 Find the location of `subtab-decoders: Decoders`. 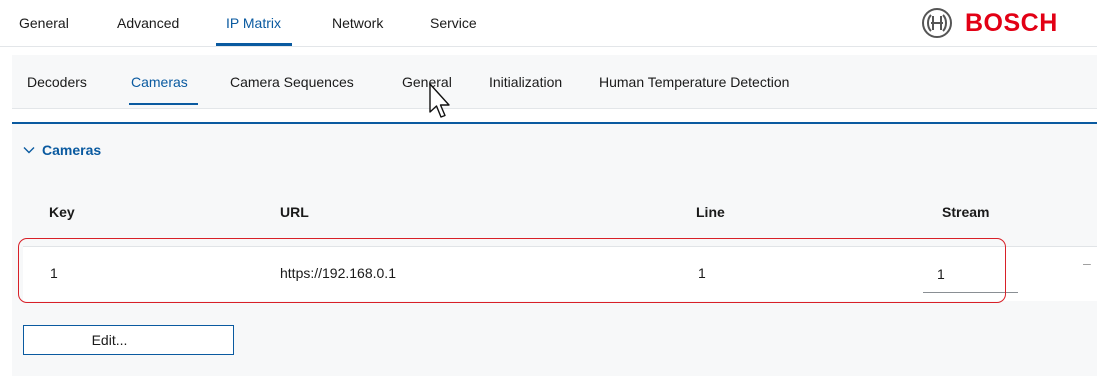

subtab-decoders: Decoders is located at coordinates (57, 82).